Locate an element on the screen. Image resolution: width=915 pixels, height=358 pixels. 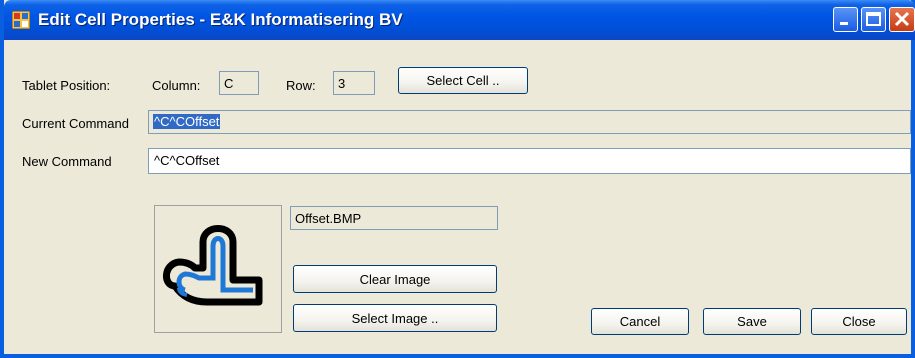
clear-image-button: Clear Image is located at coordinates (395, 279).